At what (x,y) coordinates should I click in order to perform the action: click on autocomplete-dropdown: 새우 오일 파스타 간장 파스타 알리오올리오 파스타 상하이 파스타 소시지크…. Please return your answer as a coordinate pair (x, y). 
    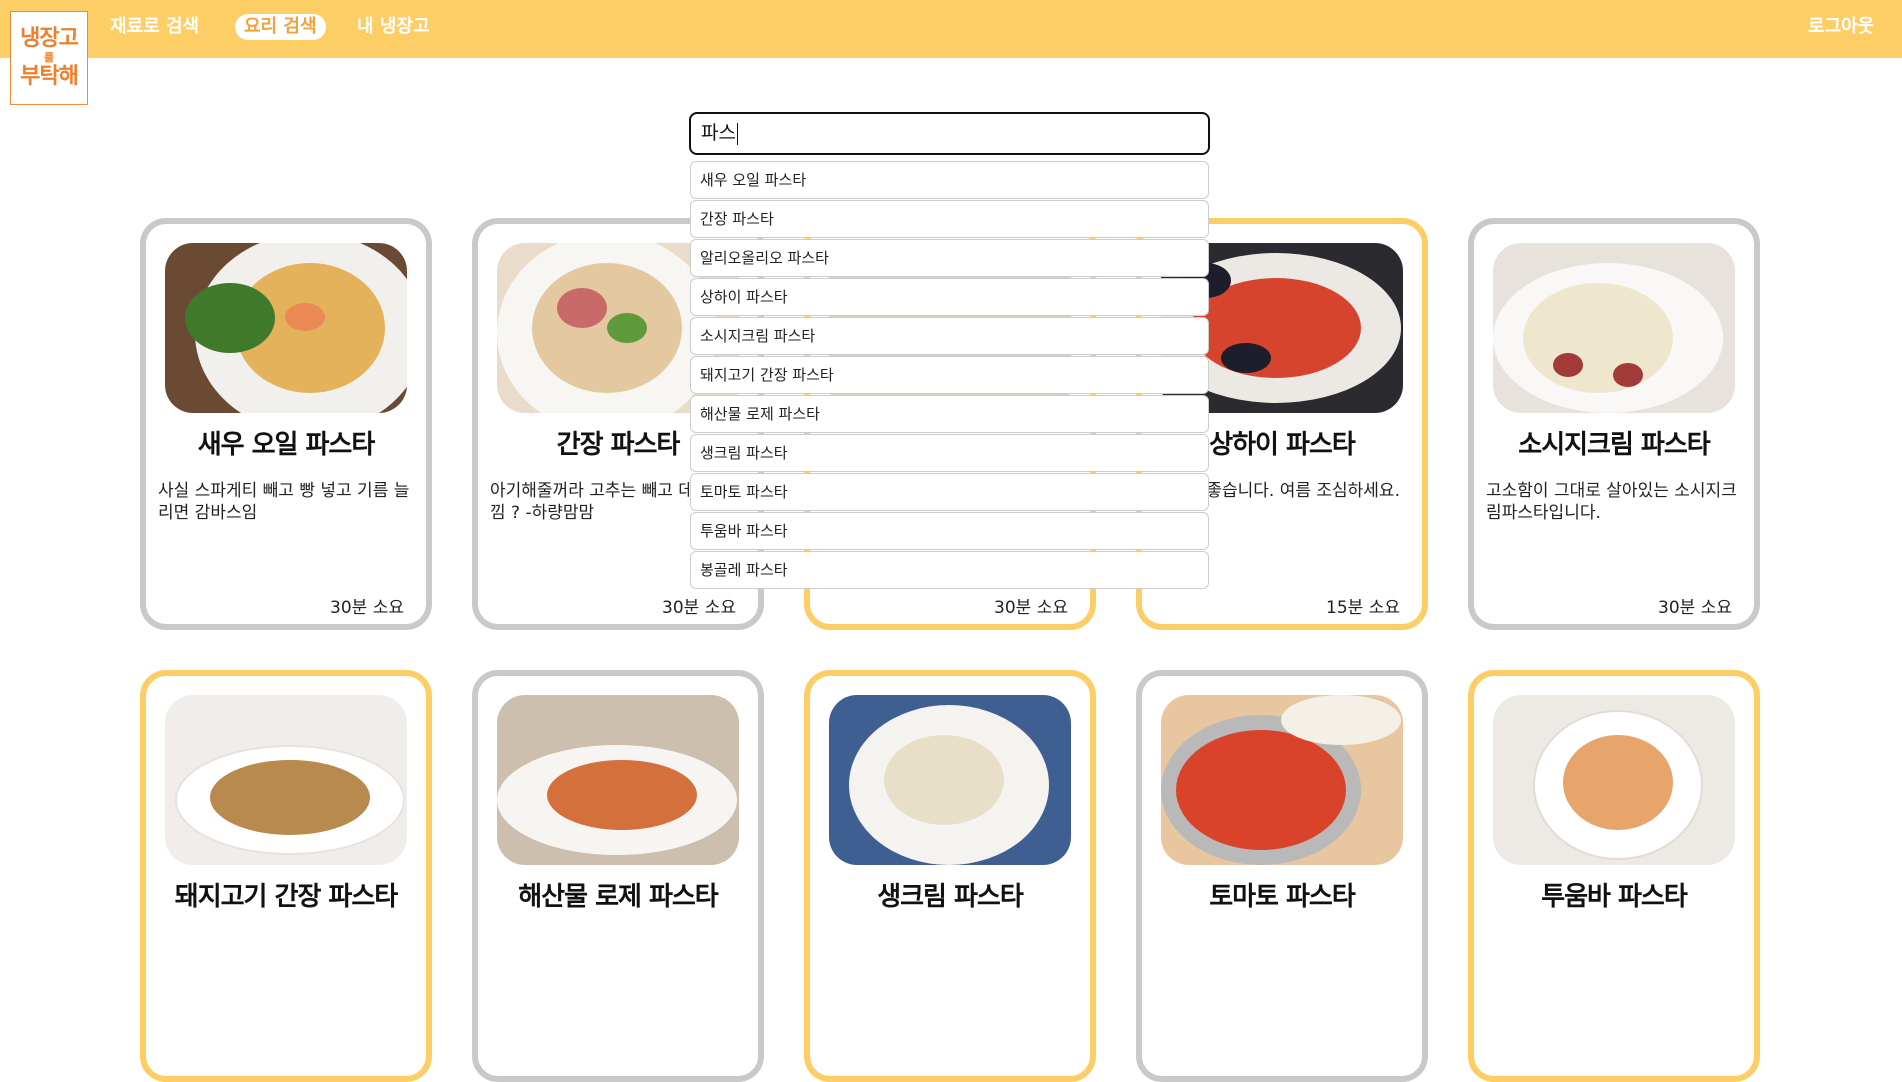
    Looking at the image, I should click on (949, 375).